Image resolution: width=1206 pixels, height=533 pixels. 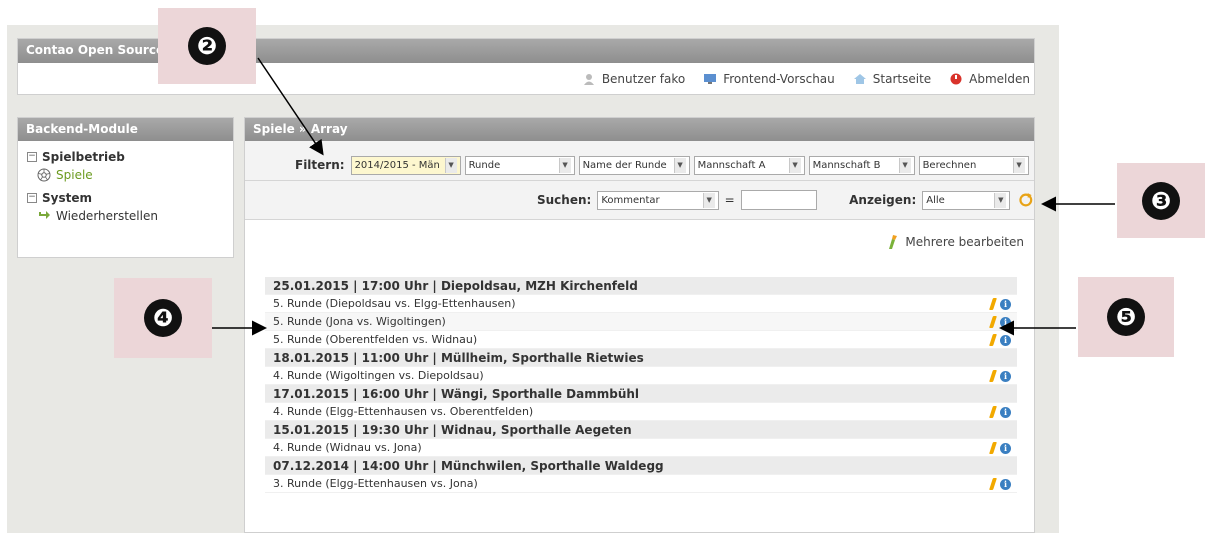 I want to click on callout-number: ❺, so click(x=1126, y=317).